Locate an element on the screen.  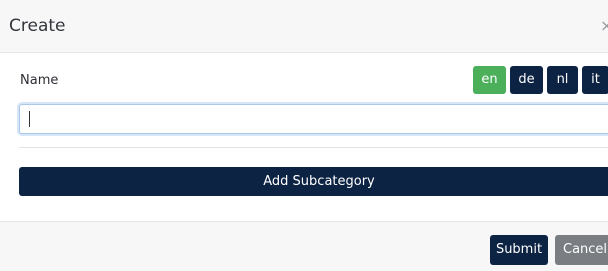
text-caret is located at coordinates (29, 119).